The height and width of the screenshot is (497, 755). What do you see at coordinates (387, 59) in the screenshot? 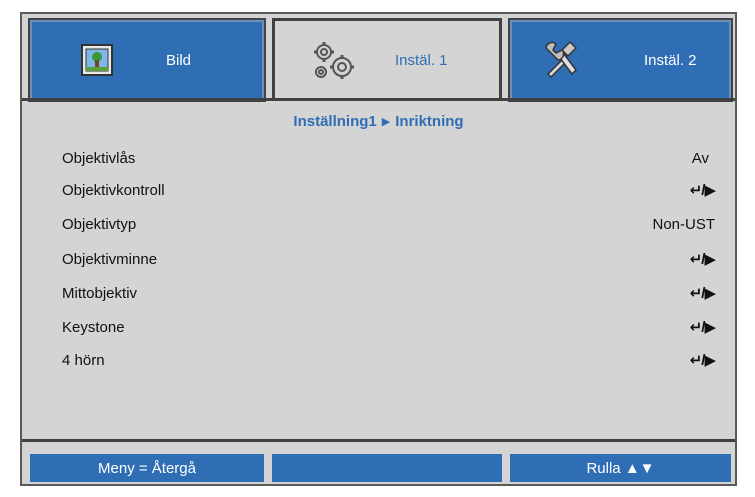
I see `tab-instal-1: Instäl. 1` at bounding box center [387, 59].